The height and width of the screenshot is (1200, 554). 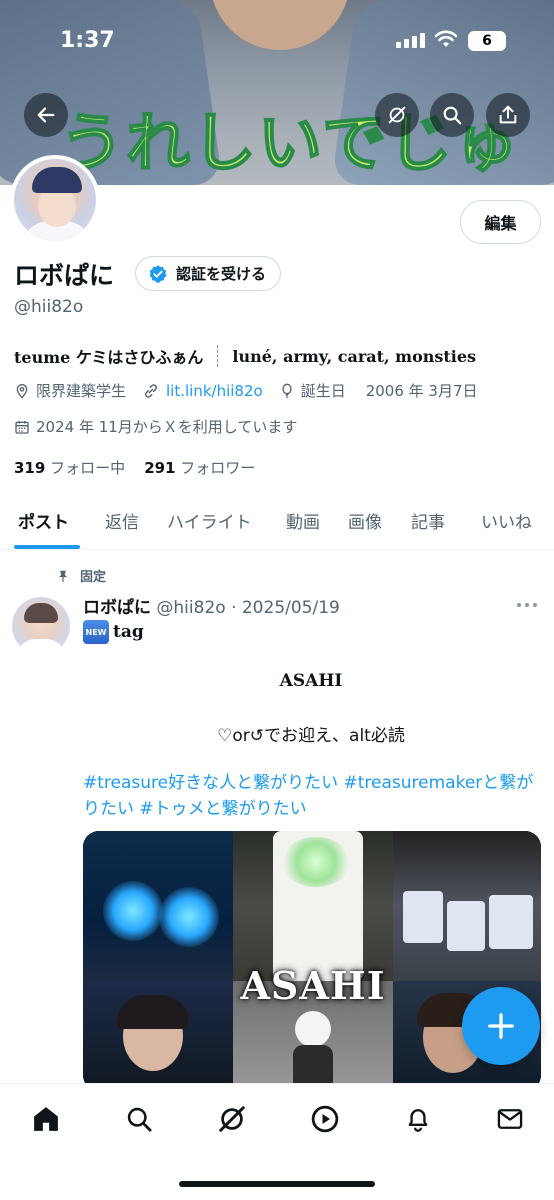 I want to click on pinned-label: 固定, so click(x=81, y=575).